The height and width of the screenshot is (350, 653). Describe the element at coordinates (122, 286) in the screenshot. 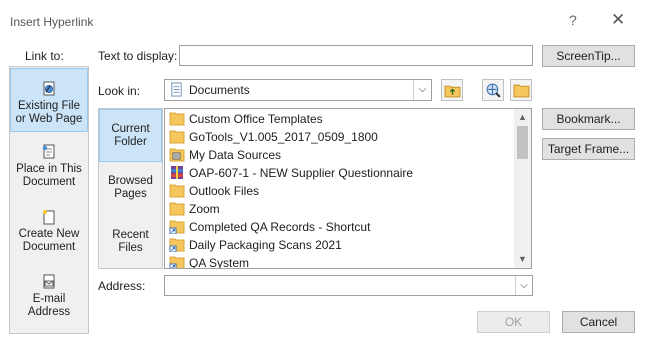

I see `address-label: Address:` at that location.